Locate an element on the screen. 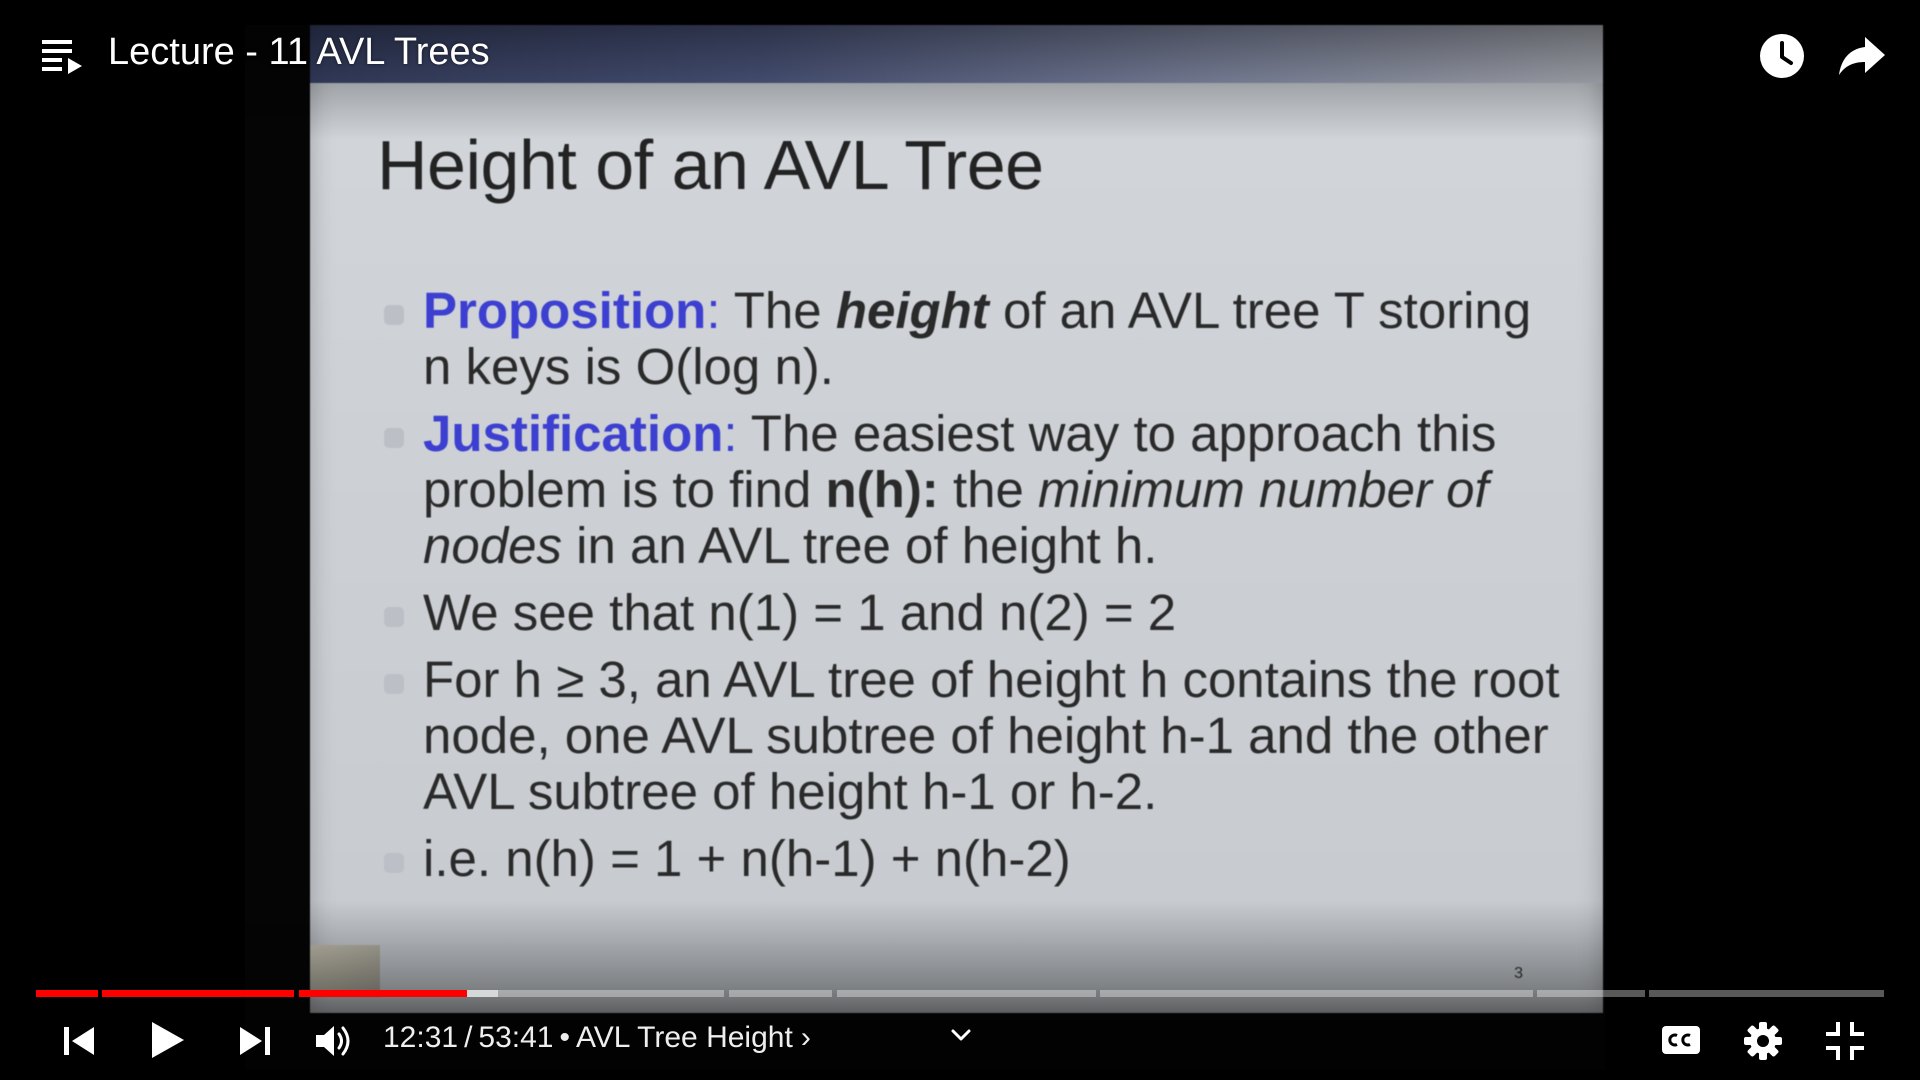  slide-bullet-recurrence: i.e. n(h) = 1 + n(h-1) + n(h-2) is located at coordinates (956, 859).